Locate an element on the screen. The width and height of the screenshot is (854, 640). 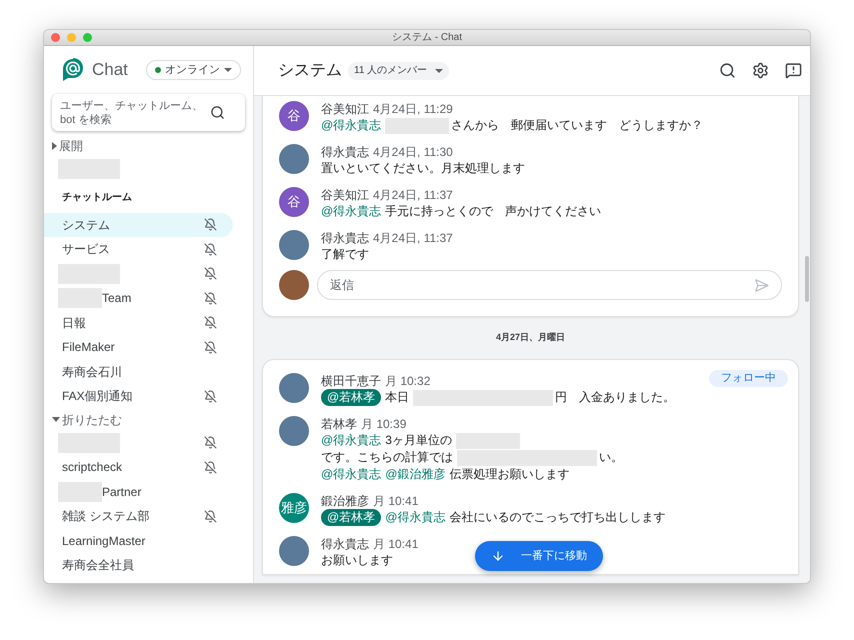
room-name: システム is located at coordinates (86, 225).